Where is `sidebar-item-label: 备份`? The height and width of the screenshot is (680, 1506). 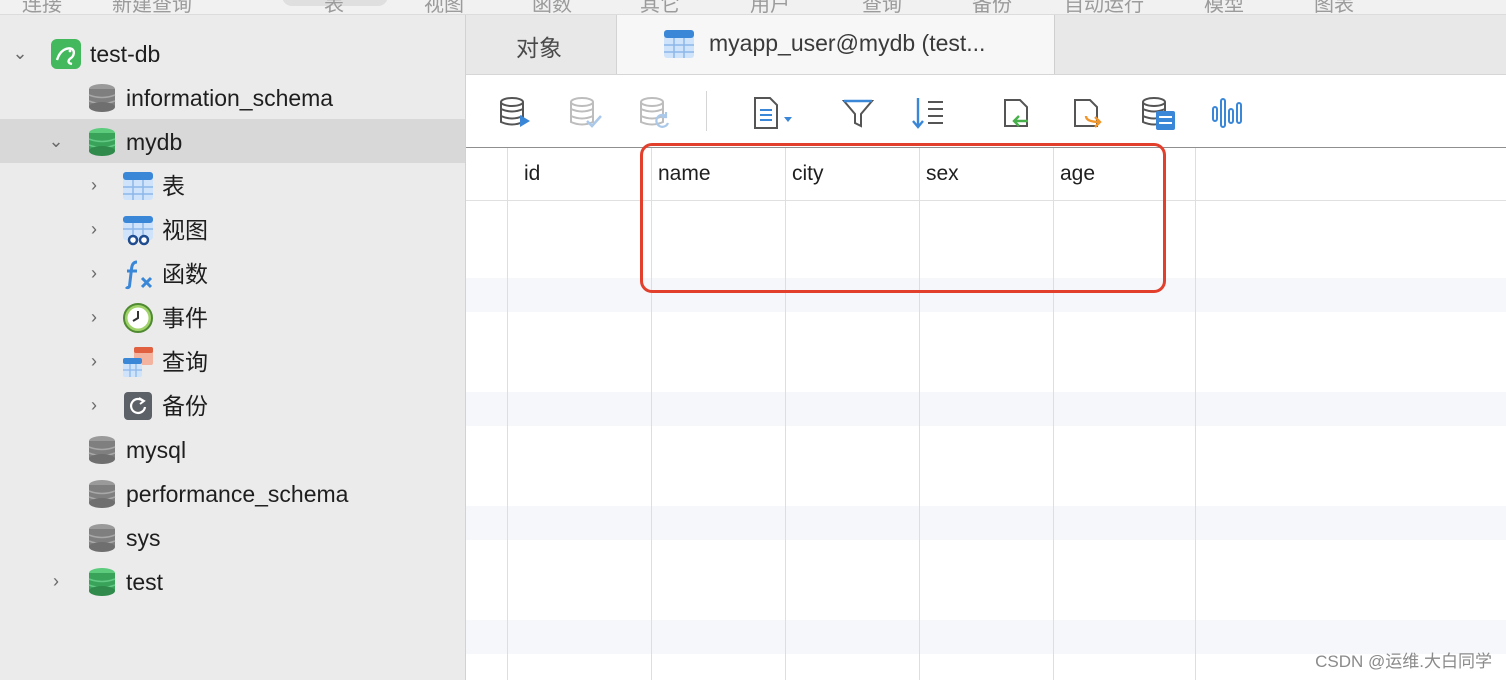
sidebar-item-label: 备份 is located at coordinates (185, 406).